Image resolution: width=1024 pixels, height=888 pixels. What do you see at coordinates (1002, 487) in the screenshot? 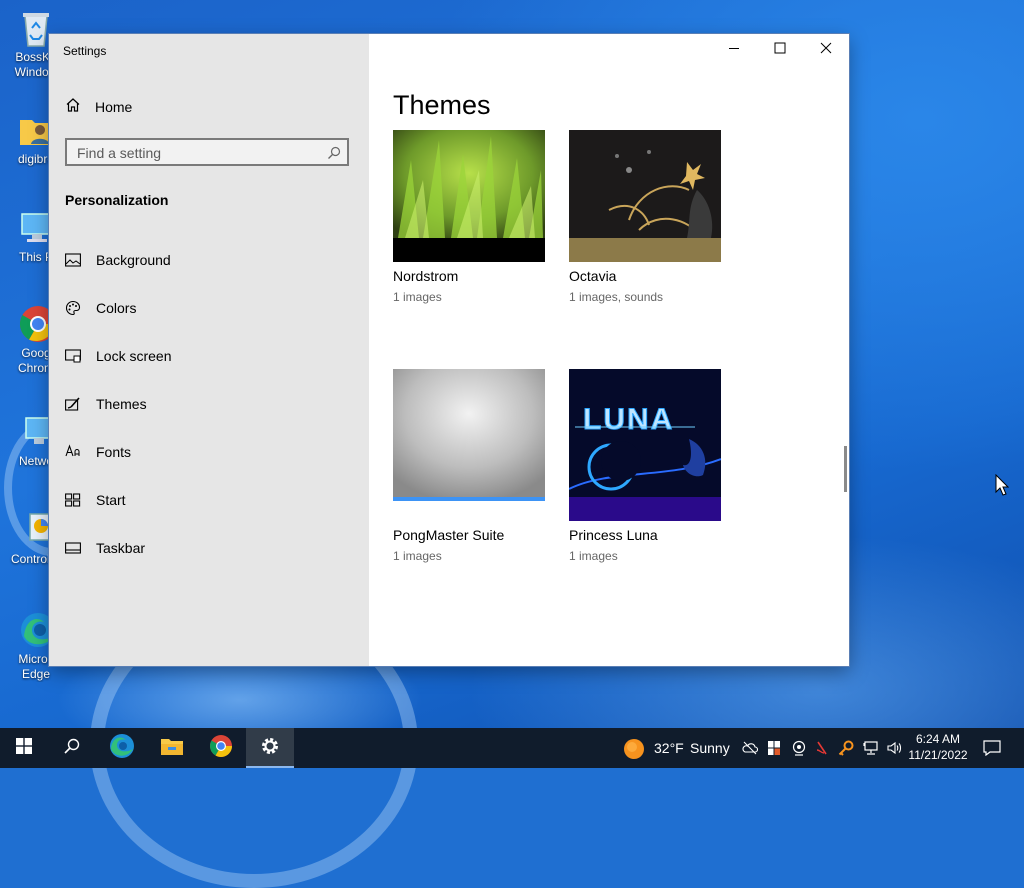
I see `mouse-cursor-icon` at bounding box center [1002, 487].